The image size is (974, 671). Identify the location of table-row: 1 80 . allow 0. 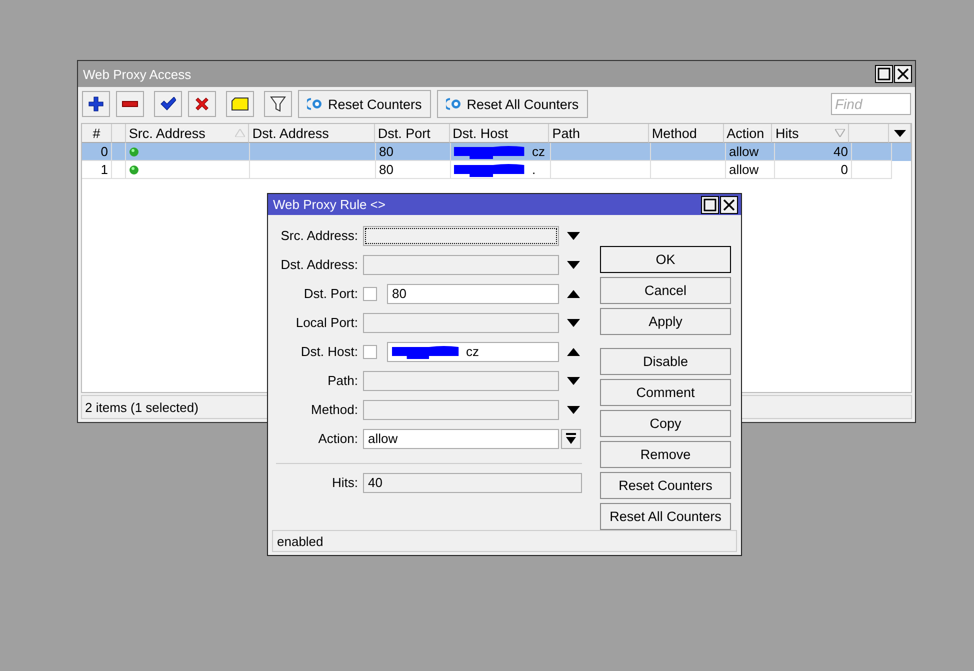
(496, 170).